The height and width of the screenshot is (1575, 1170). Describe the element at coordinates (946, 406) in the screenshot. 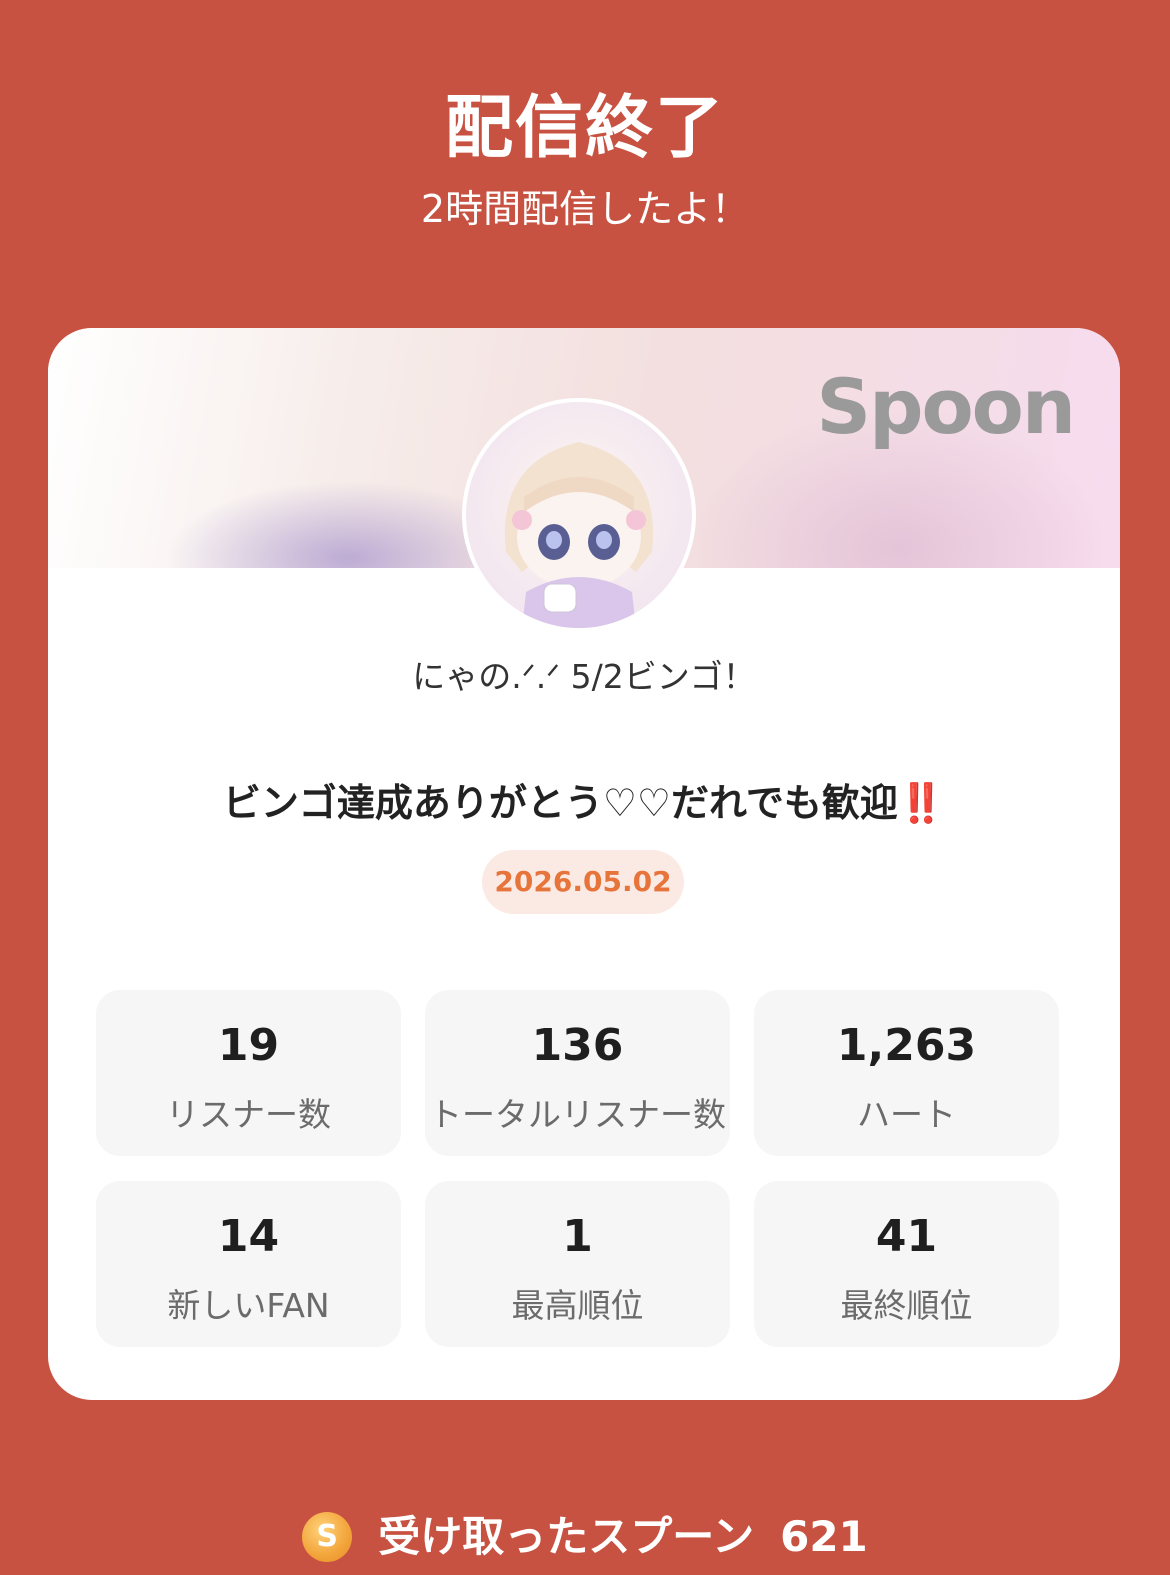

I see `spoon-logo: Spoon` at that location.